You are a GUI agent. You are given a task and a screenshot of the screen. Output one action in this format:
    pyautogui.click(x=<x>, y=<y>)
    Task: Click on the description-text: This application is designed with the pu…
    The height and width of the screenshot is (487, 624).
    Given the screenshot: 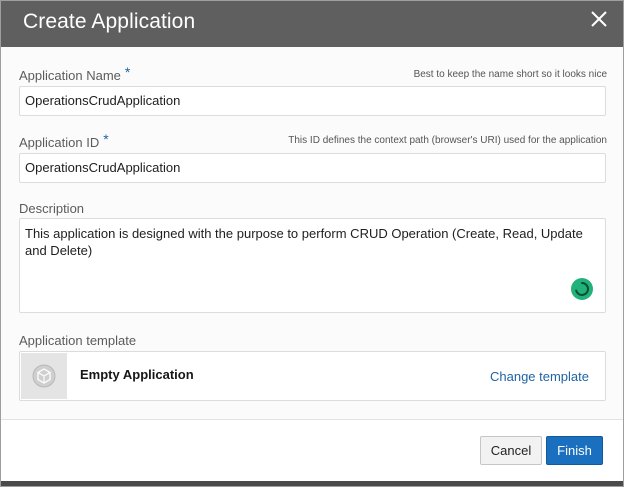 What is the action you would take?
    pyautogui.click(x=304, y=242)
    